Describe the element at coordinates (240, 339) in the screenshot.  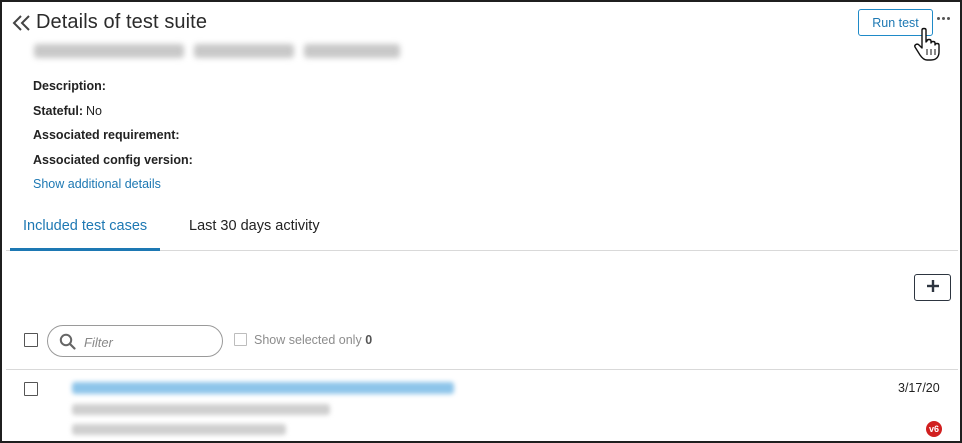
I see `show-selected-only-checkbox` at that location.